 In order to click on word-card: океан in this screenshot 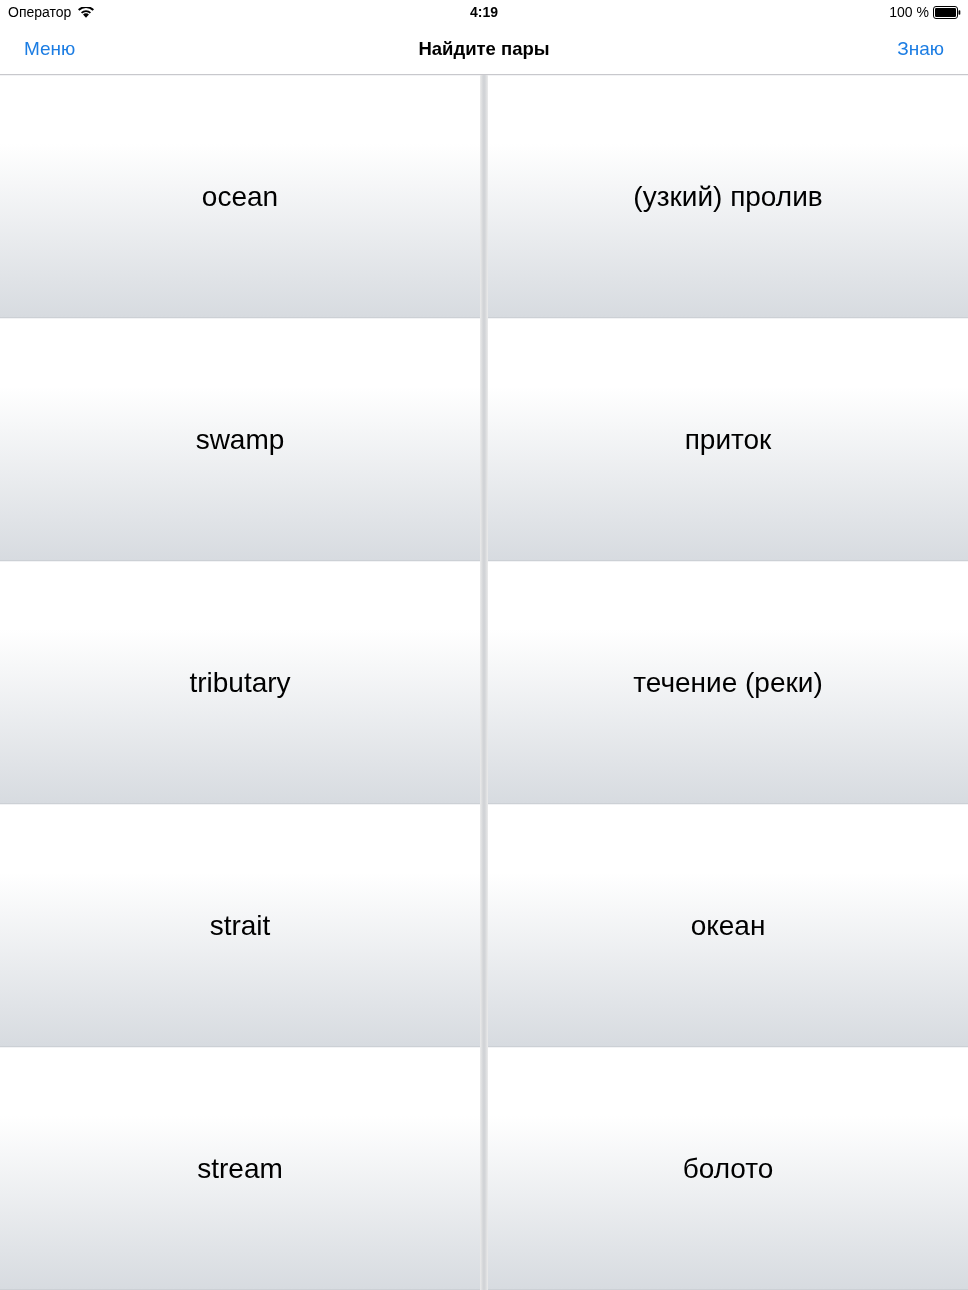, I will do `click(728, 925)`.